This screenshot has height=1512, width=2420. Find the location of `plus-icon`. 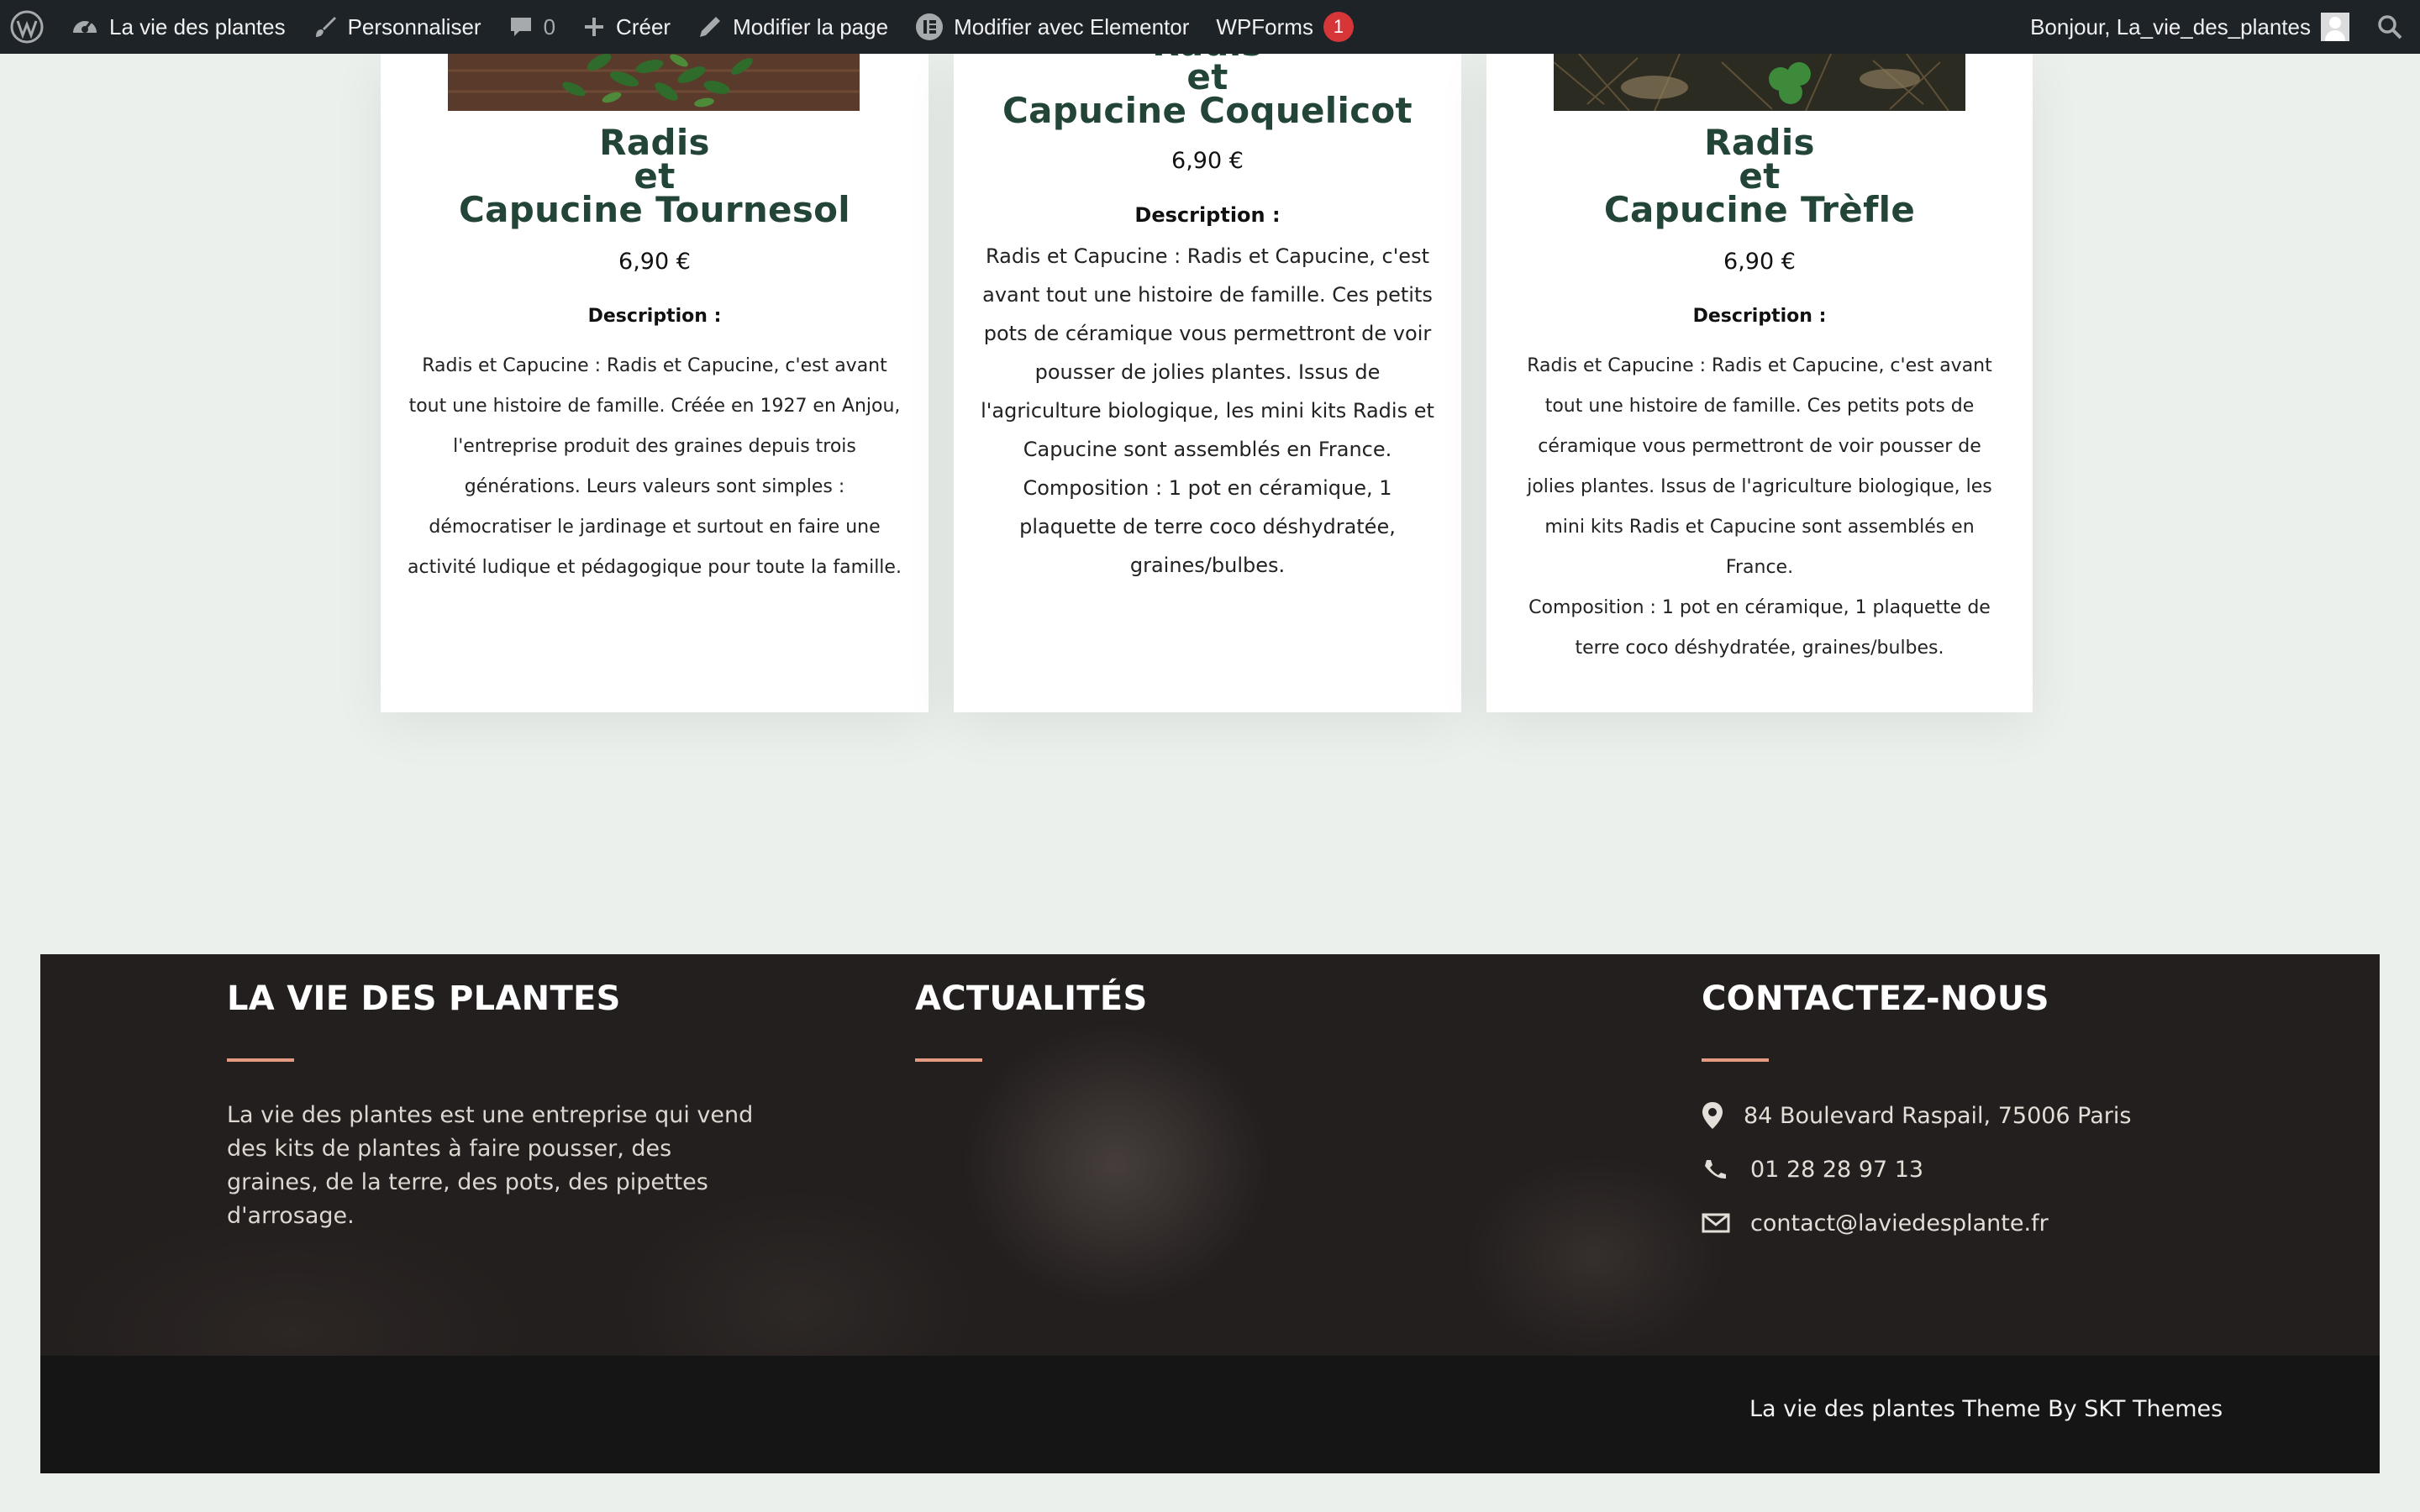

plus-icon is located at coordinates (594, 27).